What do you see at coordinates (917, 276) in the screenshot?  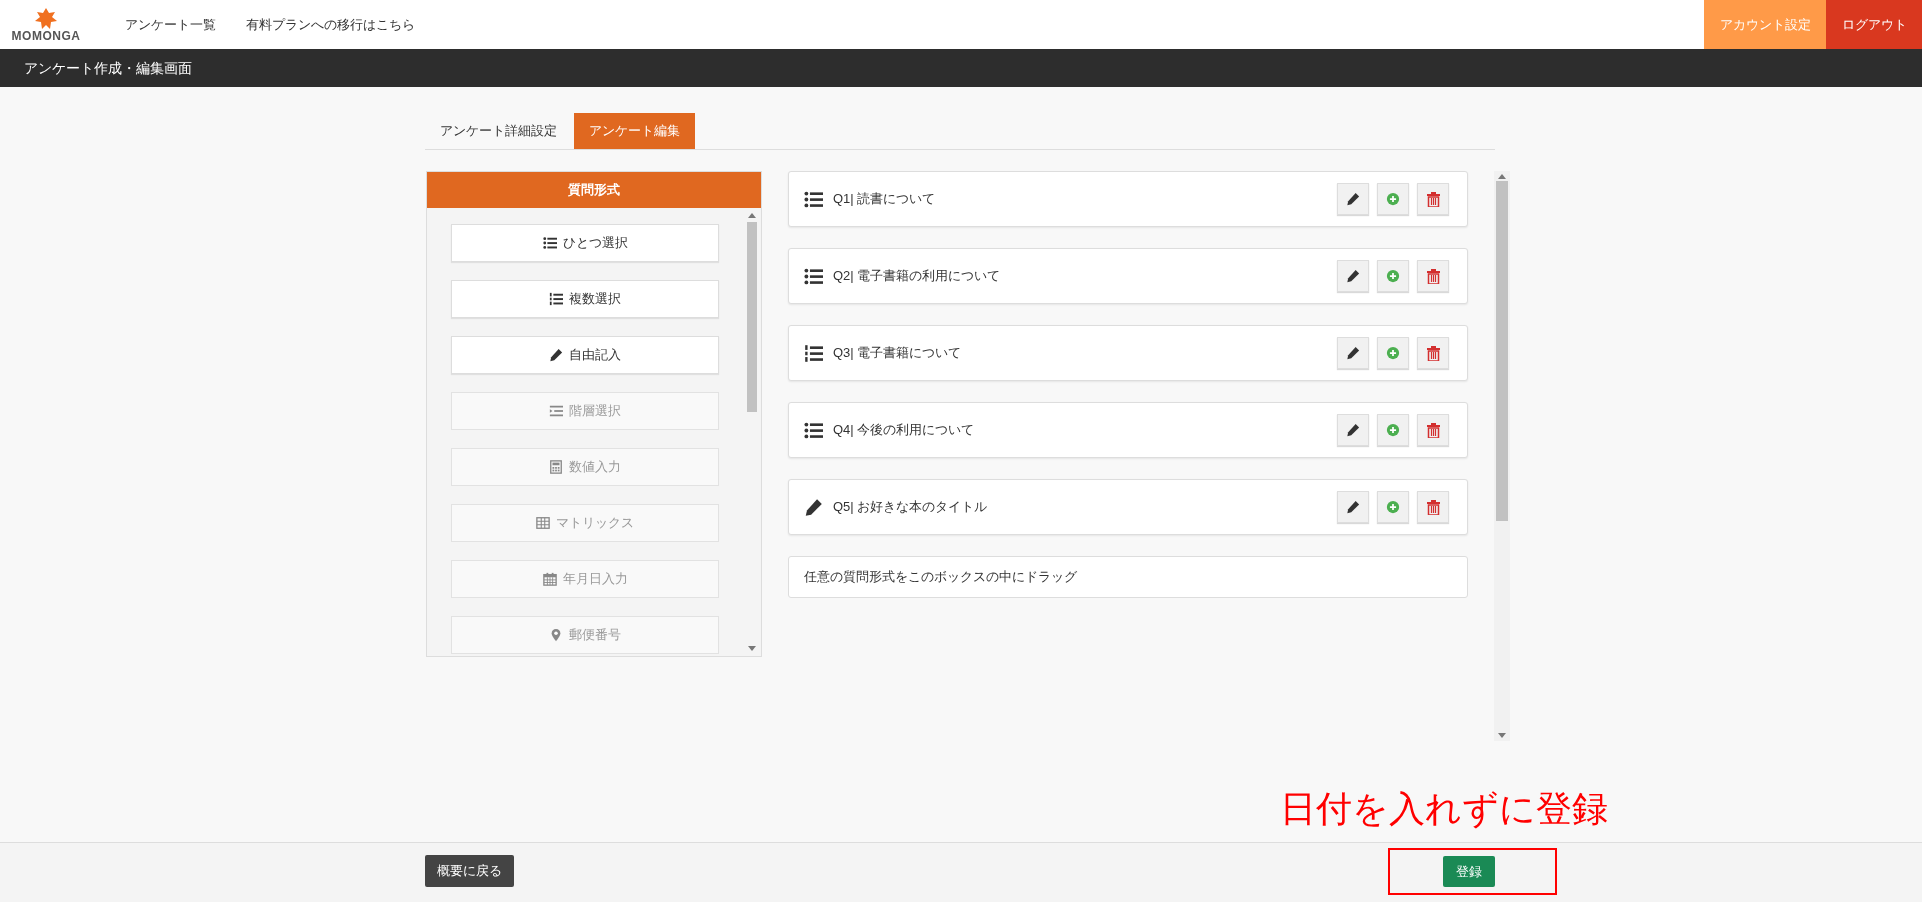 I see `question-title: Q2| 電子書籍の利用について` at bounding box center [917, 276].